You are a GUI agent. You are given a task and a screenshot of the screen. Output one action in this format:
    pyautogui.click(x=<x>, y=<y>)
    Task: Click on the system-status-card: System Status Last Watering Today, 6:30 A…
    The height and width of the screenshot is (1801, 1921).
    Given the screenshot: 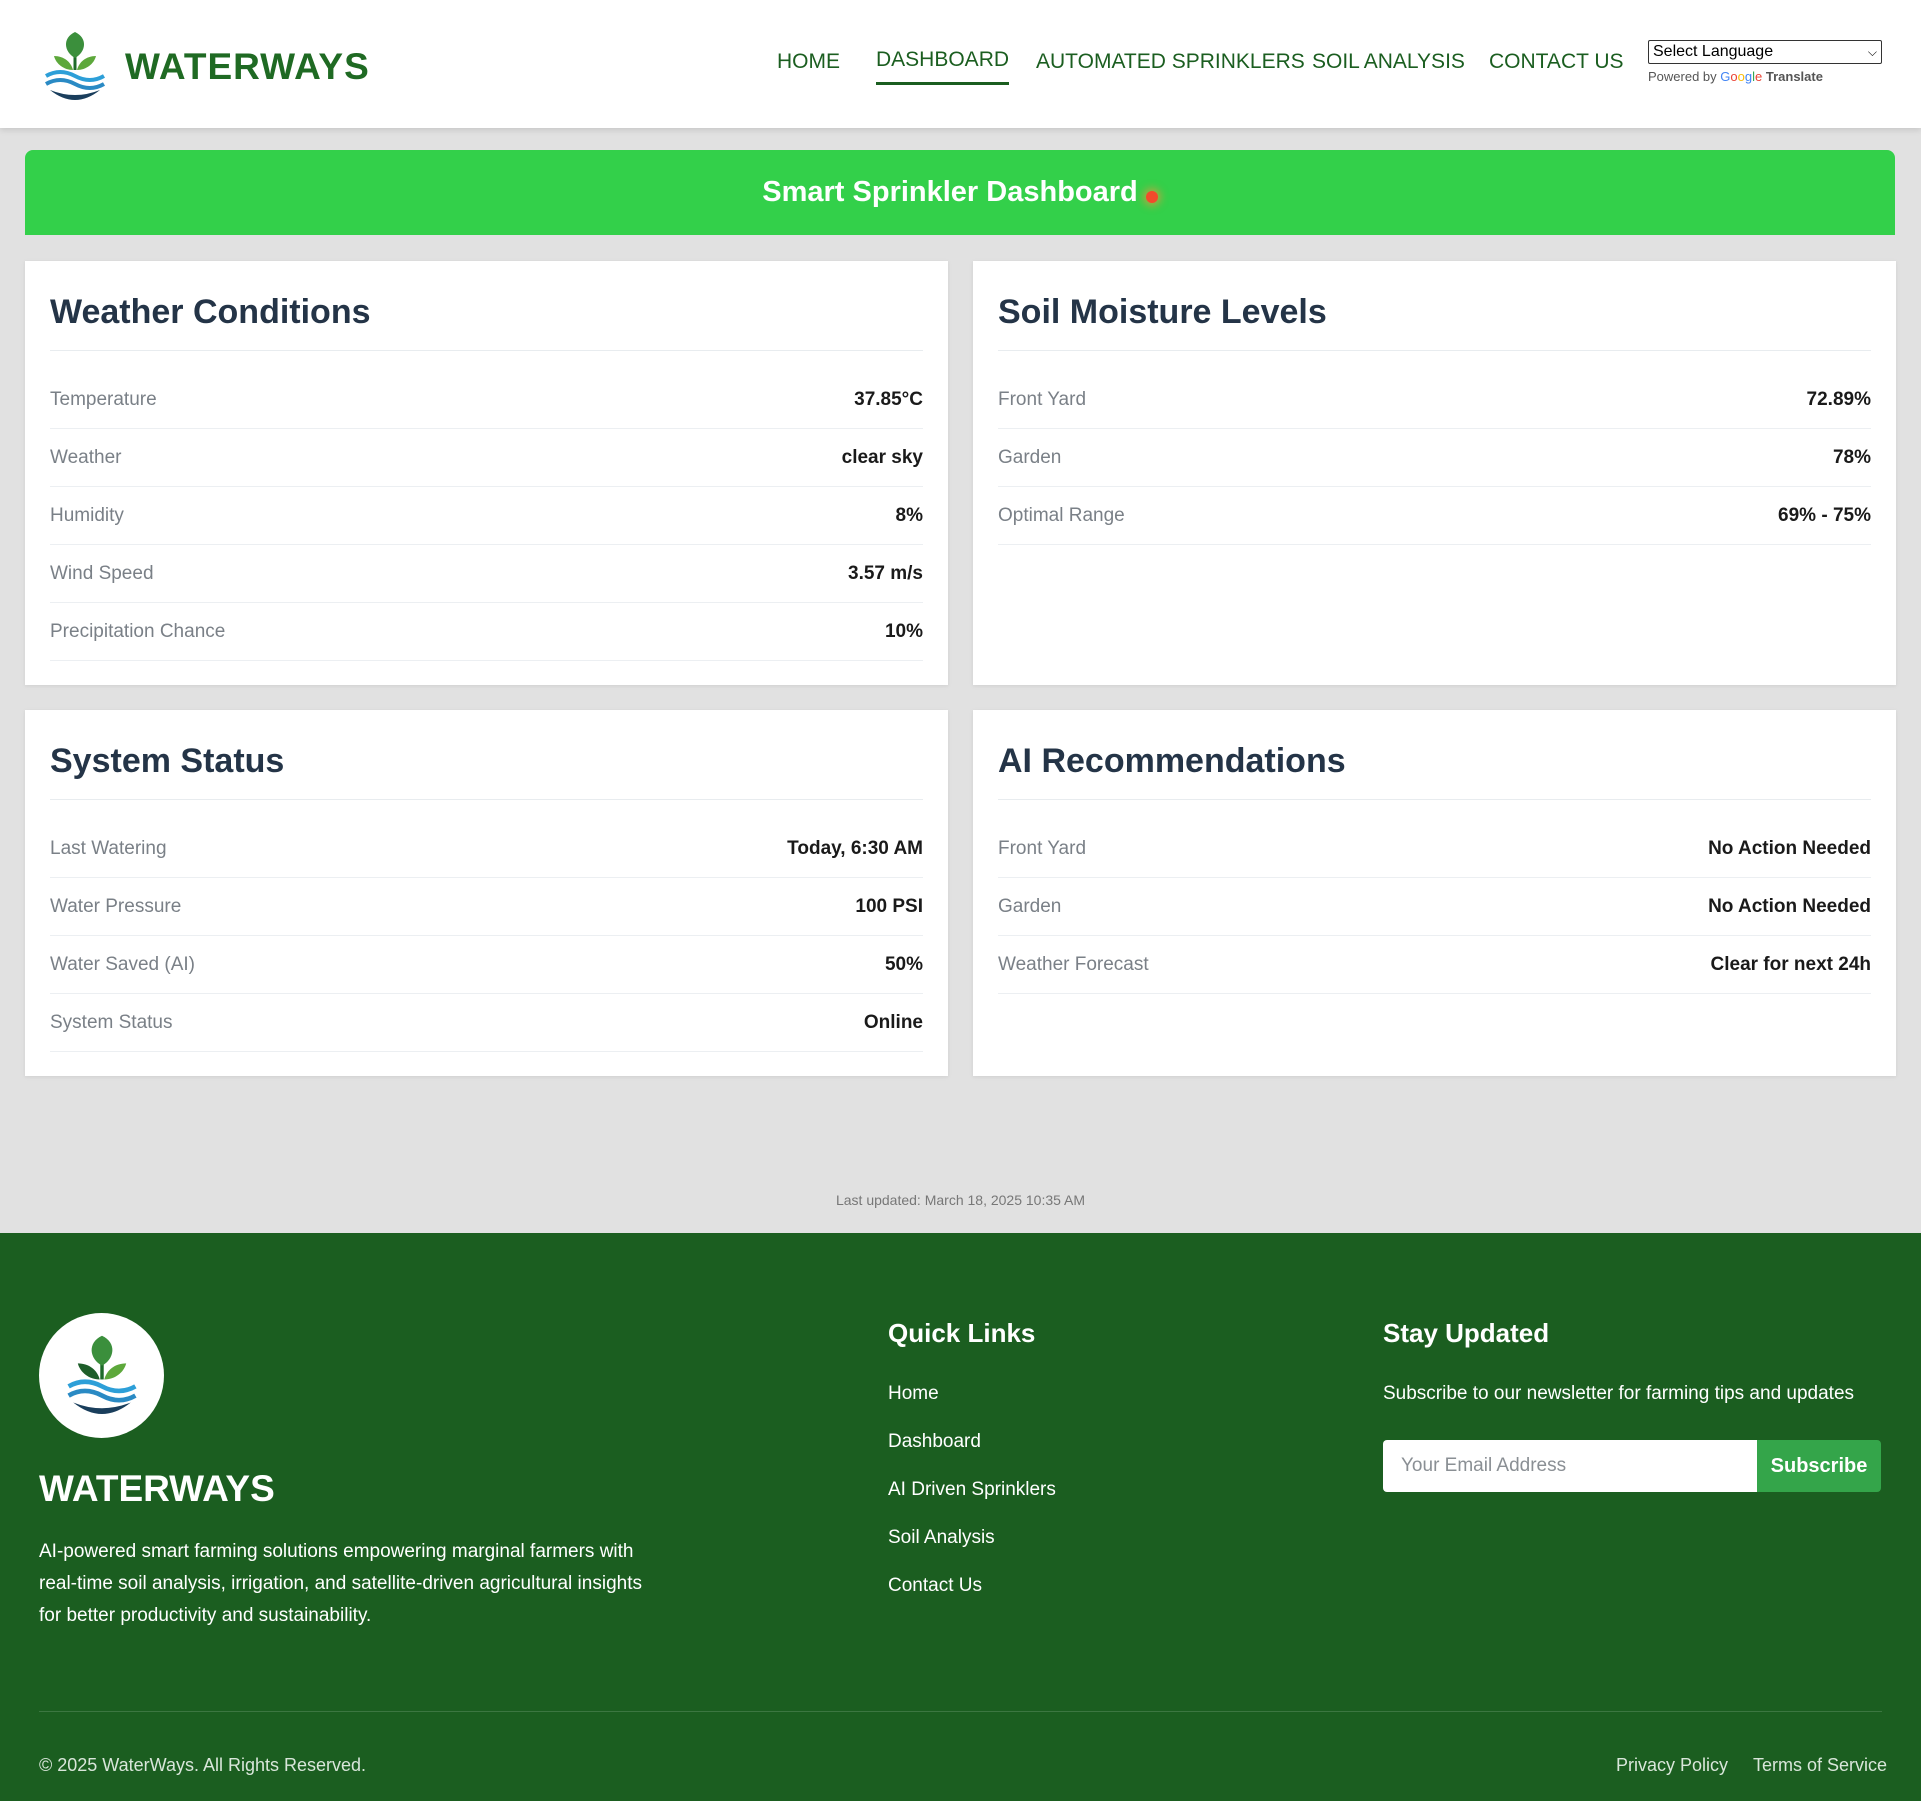 What is the action you would take?
    pyautogui.click(x=486, y=893)
    